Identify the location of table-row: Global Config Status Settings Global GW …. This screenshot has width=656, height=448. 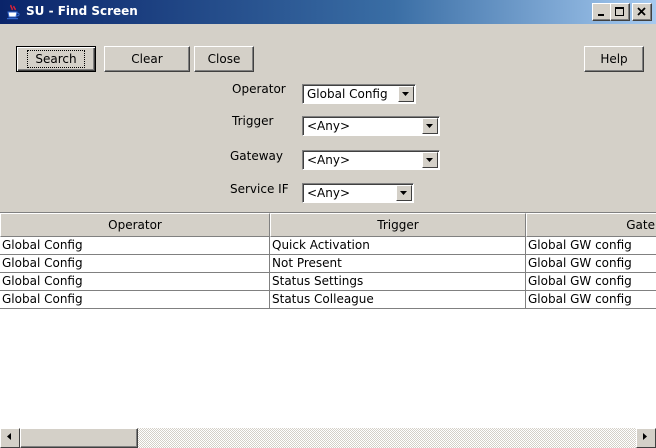
(328, 282).